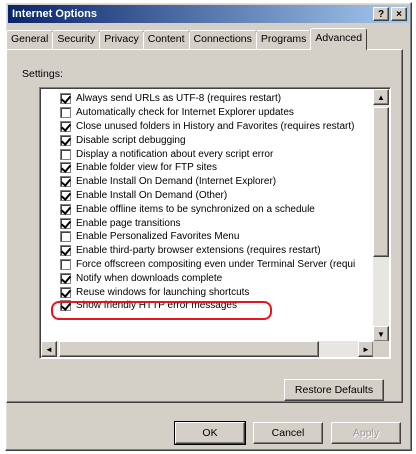  What do you see at coordinates (49, 349) in the screenshot?
I see `scroll-left-icon: ◄` at bounding box center [49, 349].